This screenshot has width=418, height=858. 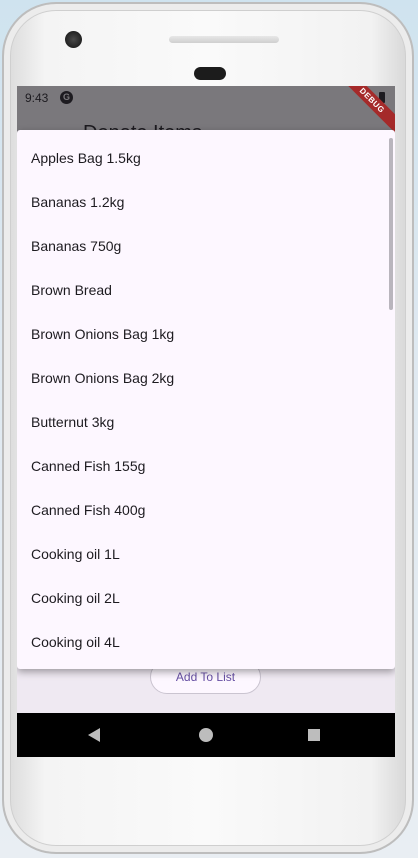 I want to click on dropdown-item: Bananas 750g, so click(x=202, y=246).